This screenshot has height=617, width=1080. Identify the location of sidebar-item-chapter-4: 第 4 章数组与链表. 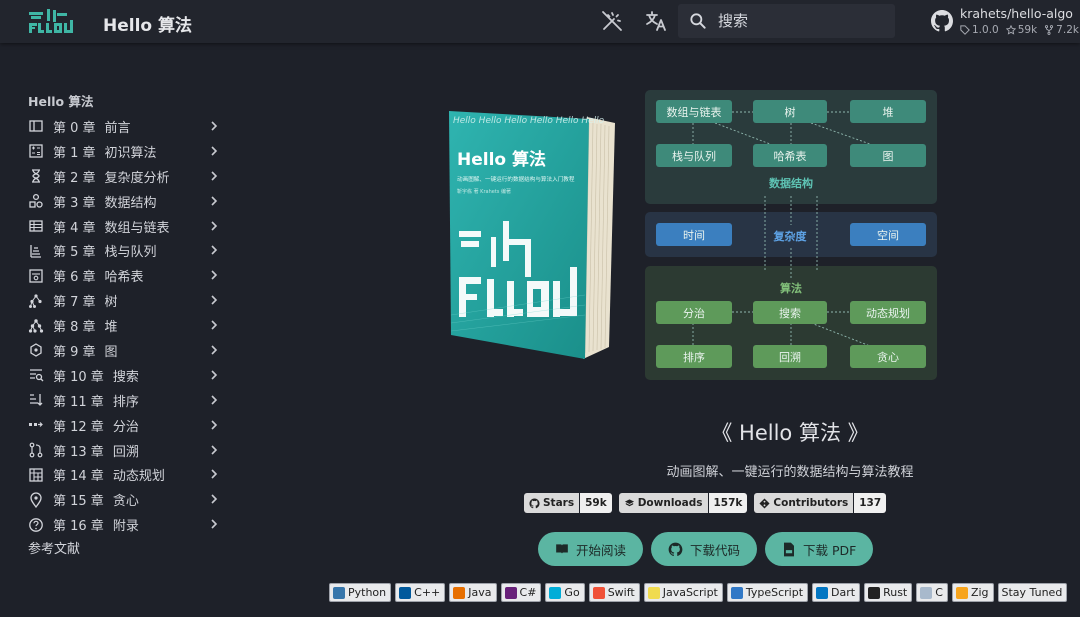
(125, 226).